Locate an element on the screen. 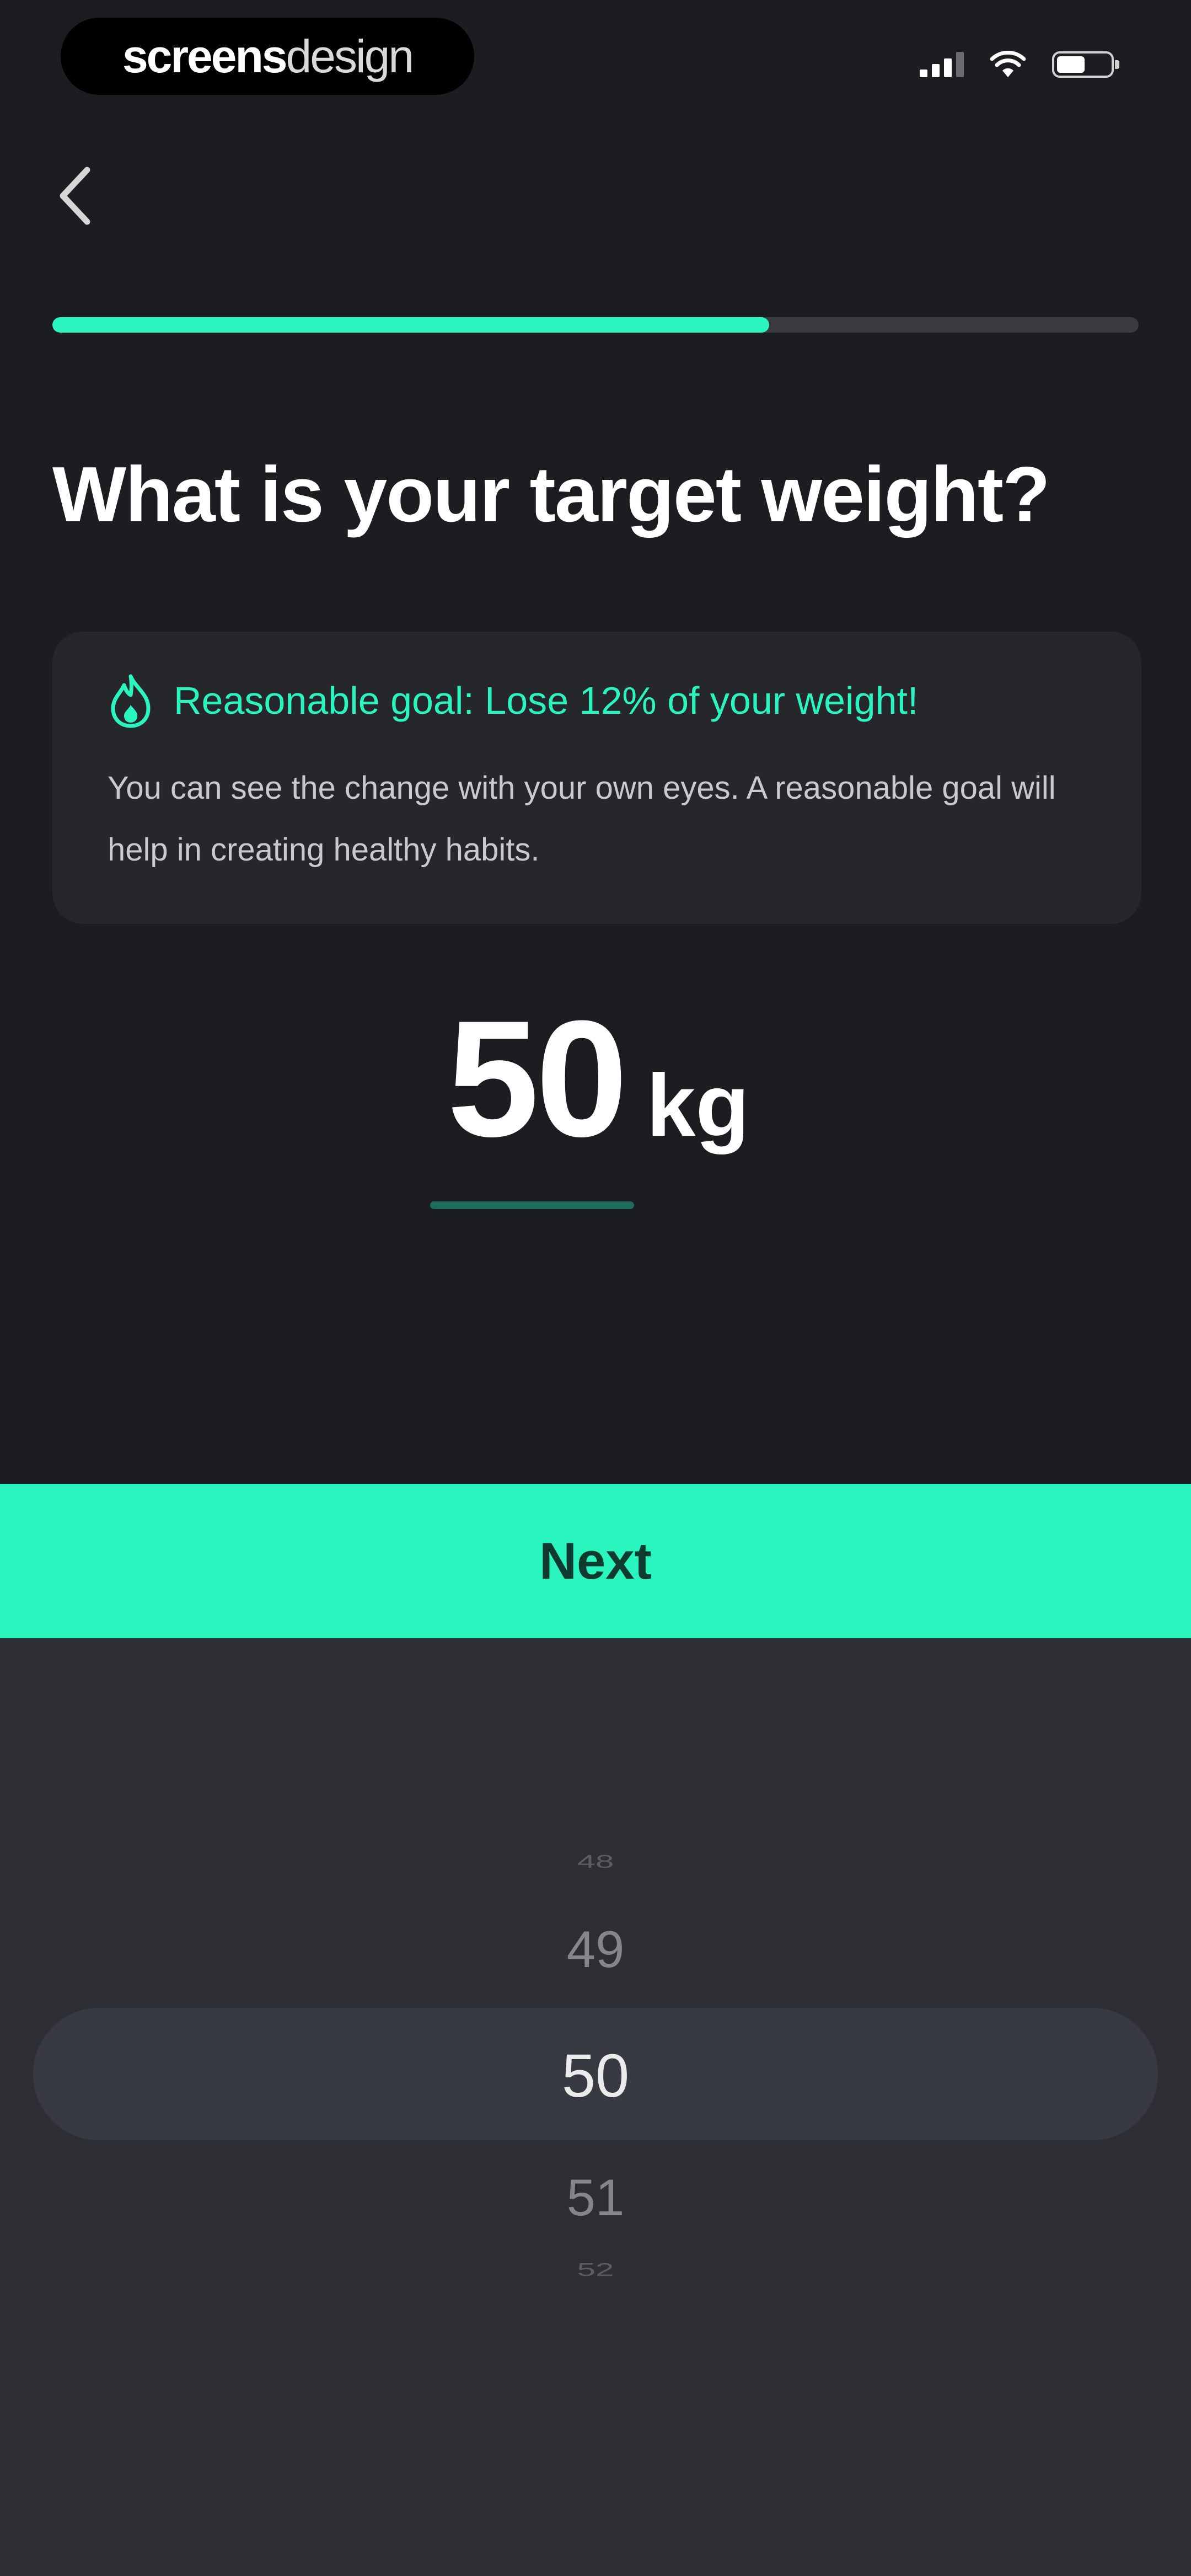 The width and height of the screenshot is (1191, 2576). picker-item-selected: 50 is located at coordinates (595, 2076).